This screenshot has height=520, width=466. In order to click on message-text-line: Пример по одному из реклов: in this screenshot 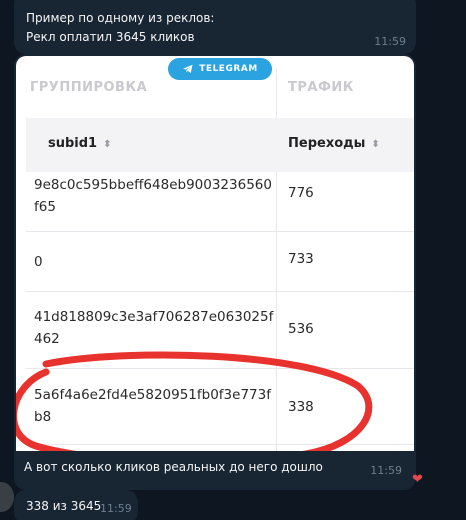, I will do `click(120, 18)`.